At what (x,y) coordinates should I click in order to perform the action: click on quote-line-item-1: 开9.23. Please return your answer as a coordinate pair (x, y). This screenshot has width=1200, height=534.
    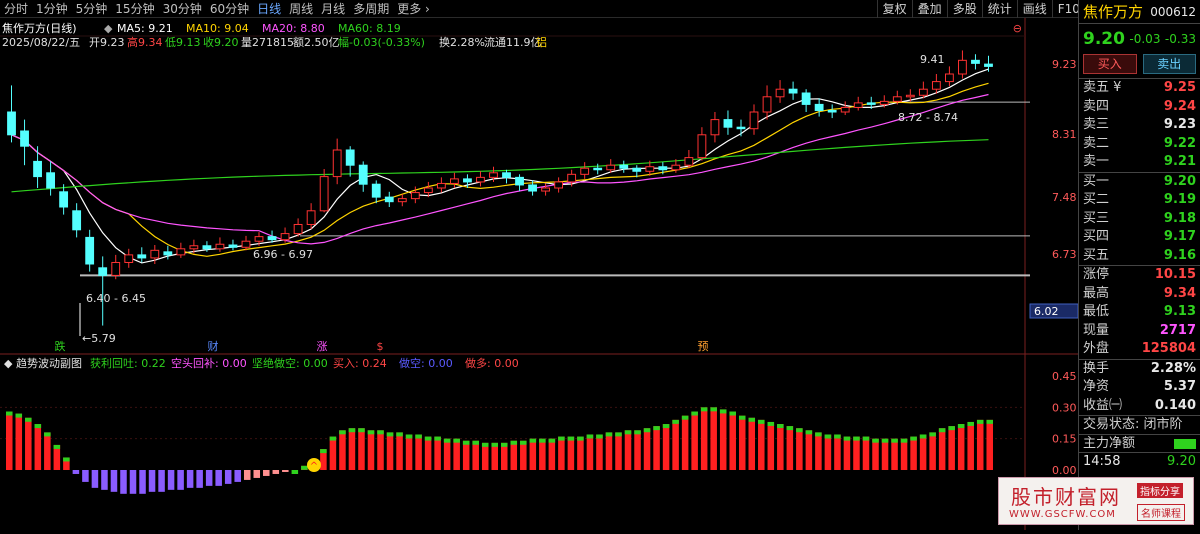
    Looking at the image, I should click on (107, 42).